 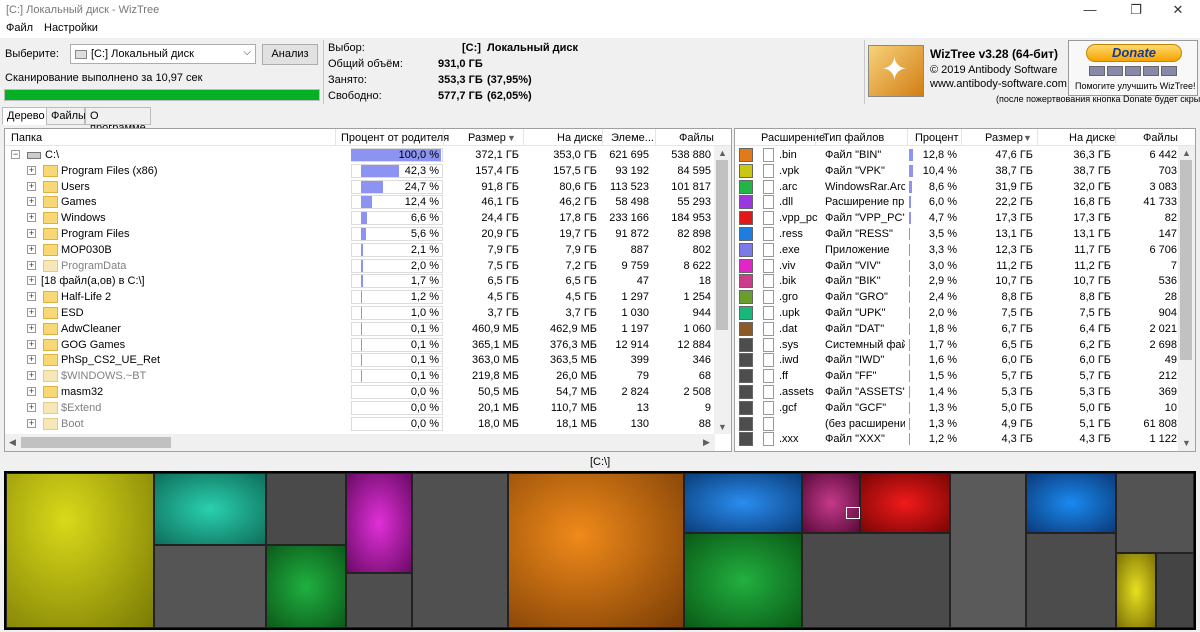 What do you see at coordinates (26, 138) in the screenshot?
I see `col-folder: Папка` at bounding box center [26, 138].